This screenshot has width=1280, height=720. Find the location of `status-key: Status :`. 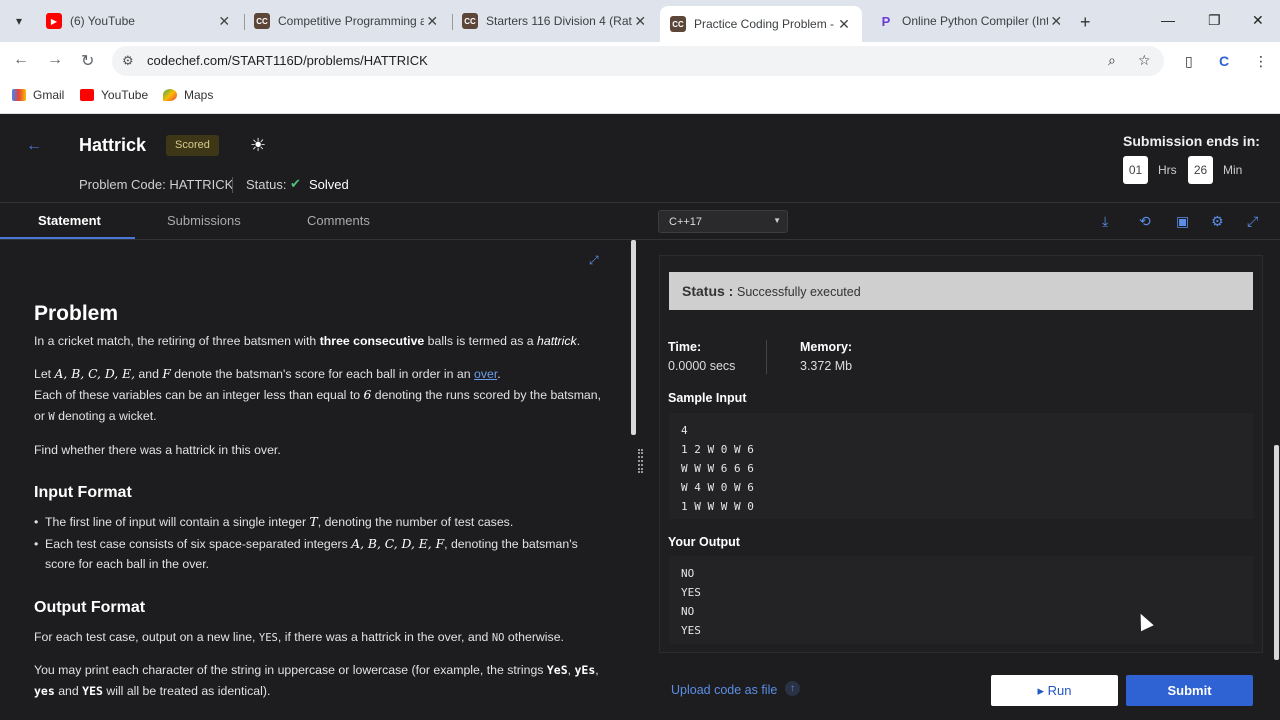

status-key: Status : is located at coordinates (708, 291).